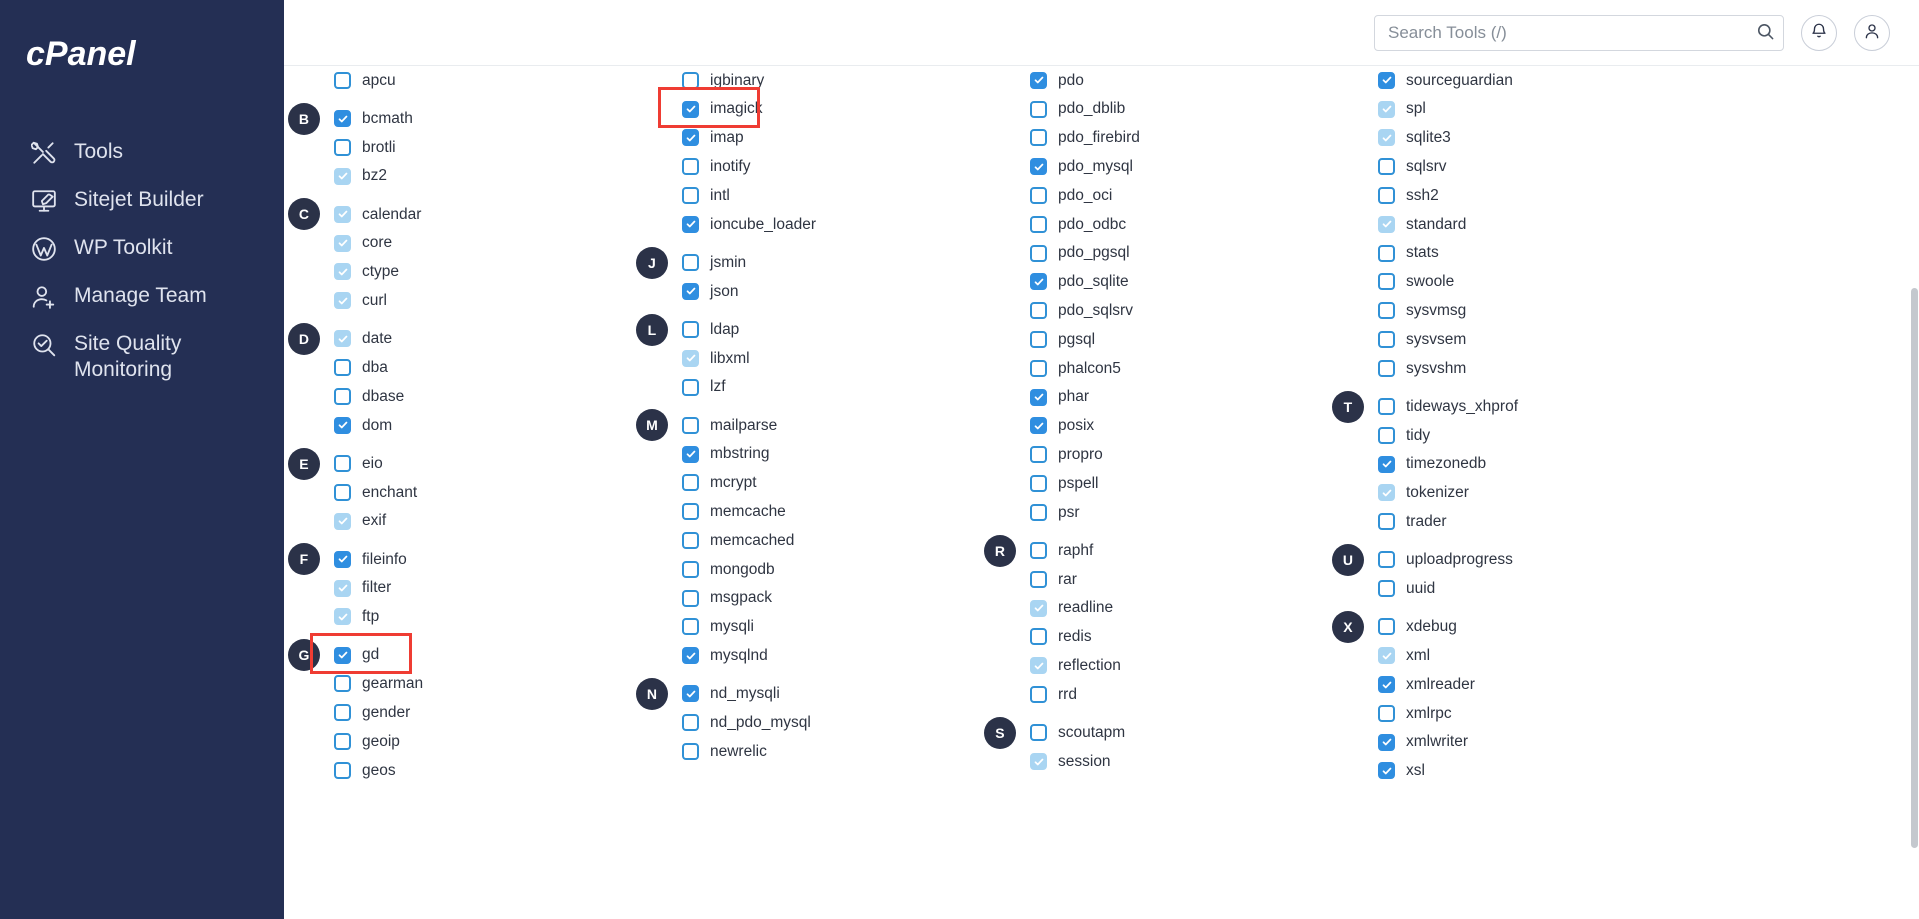  What do you see at coordinates (1038, 551) in the screenshot?
I see `checkbox-raphf` at bounding box center [1038, 551].